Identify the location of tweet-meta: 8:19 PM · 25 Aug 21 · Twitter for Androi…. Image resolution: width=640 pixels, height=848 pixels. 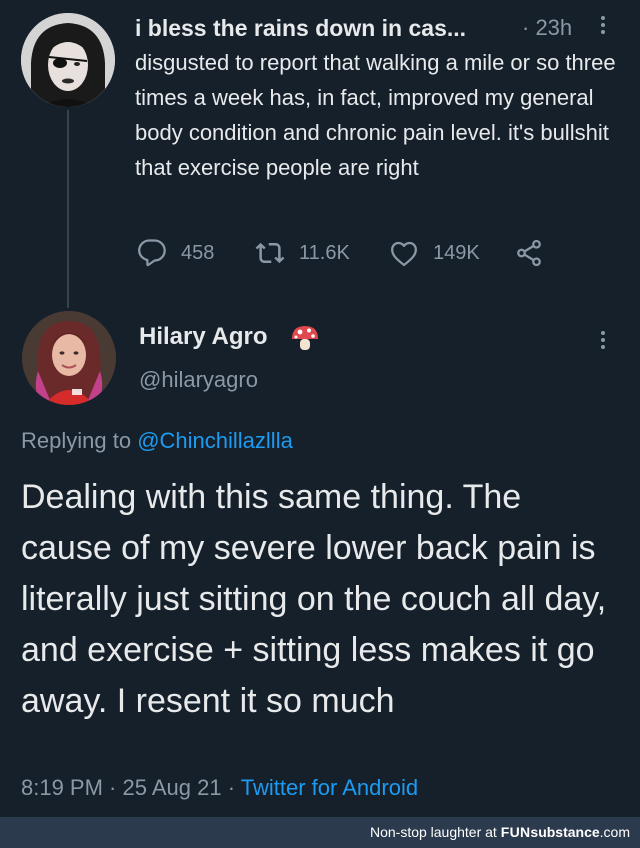
(219, 788).